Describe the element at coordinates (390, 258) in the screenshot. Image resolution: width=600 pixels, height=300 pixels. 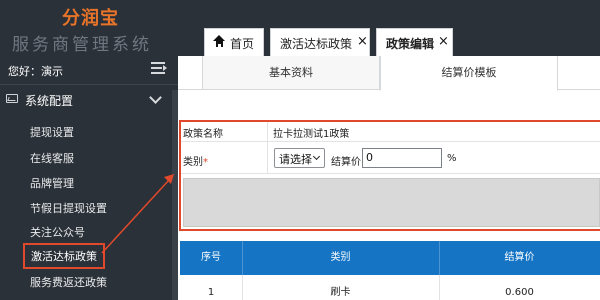
I see `table-header: 序号 类别 结算价` at that location.